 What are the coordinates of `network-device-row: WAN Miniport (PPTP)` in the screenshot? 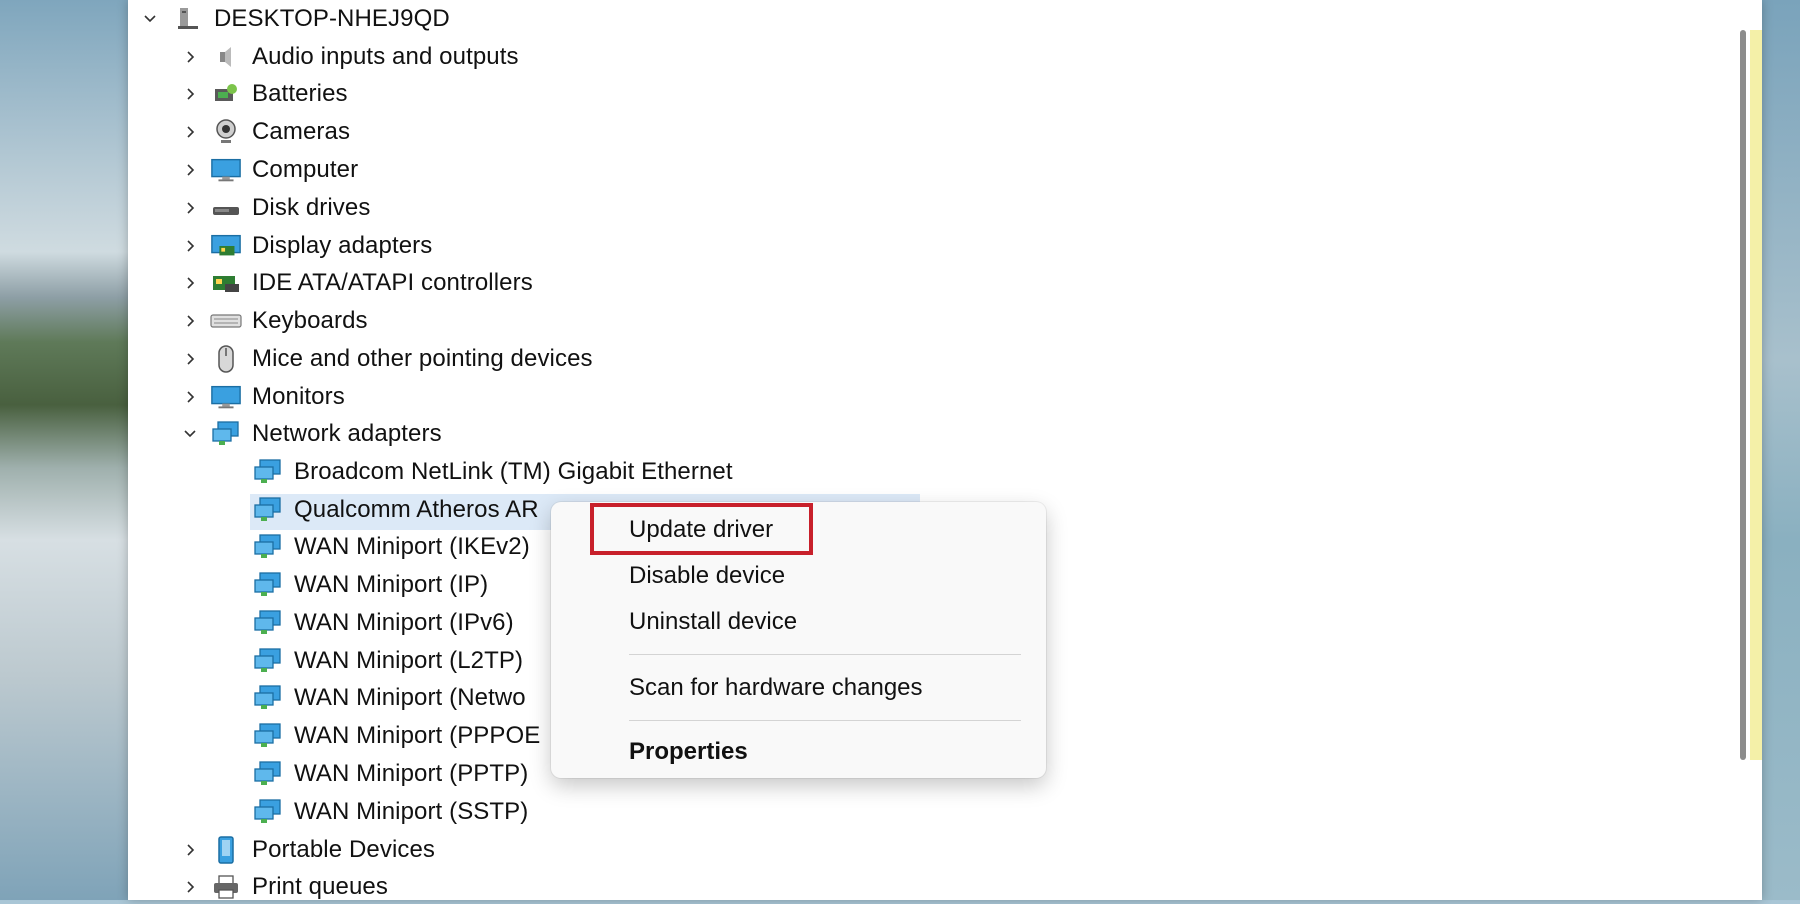 It's located at (390, 774).